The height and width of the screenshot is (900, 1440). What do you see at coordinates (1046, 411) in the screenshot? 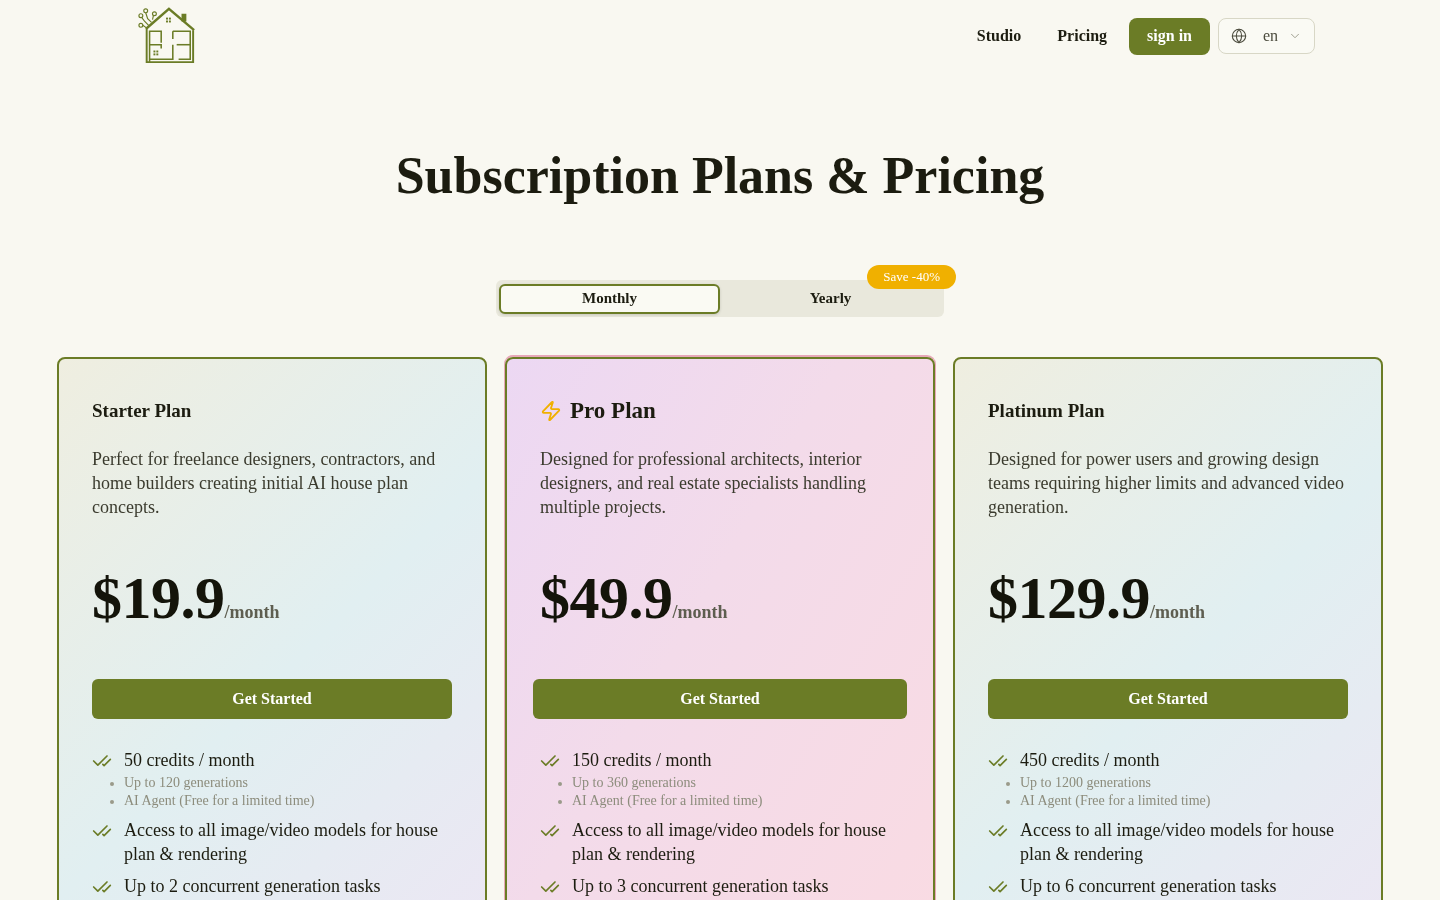
I see `plan-name: Platinum Plan` at bounding box center [1046, 411].